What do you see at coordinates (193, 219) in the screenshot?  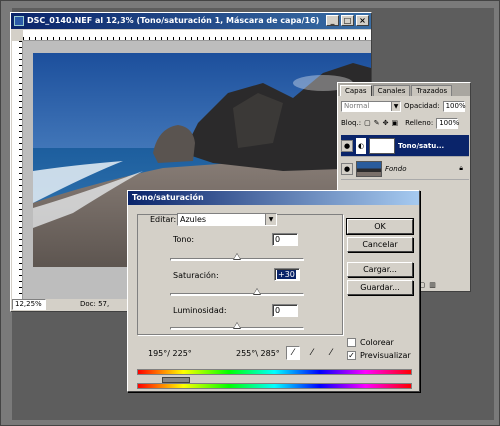 I see `edit-channel-value: Azules` at bounding box center [193, 219].